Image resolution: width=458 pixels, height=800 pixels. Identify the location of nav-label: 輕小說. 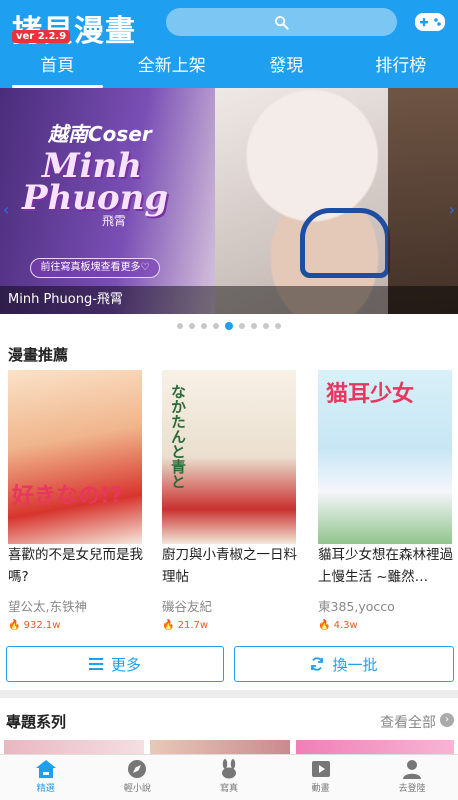
(137, 789).